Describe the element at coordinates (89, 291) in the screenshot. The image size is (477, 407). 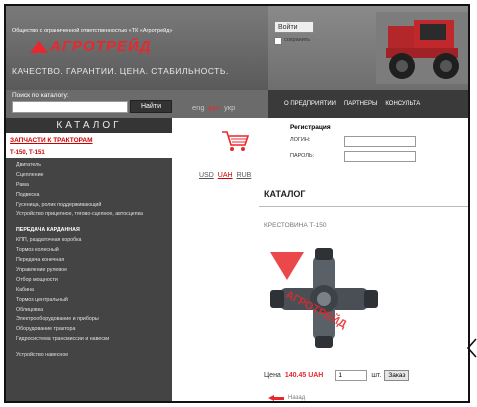
I see `catalog-item: Кабина` at that location.